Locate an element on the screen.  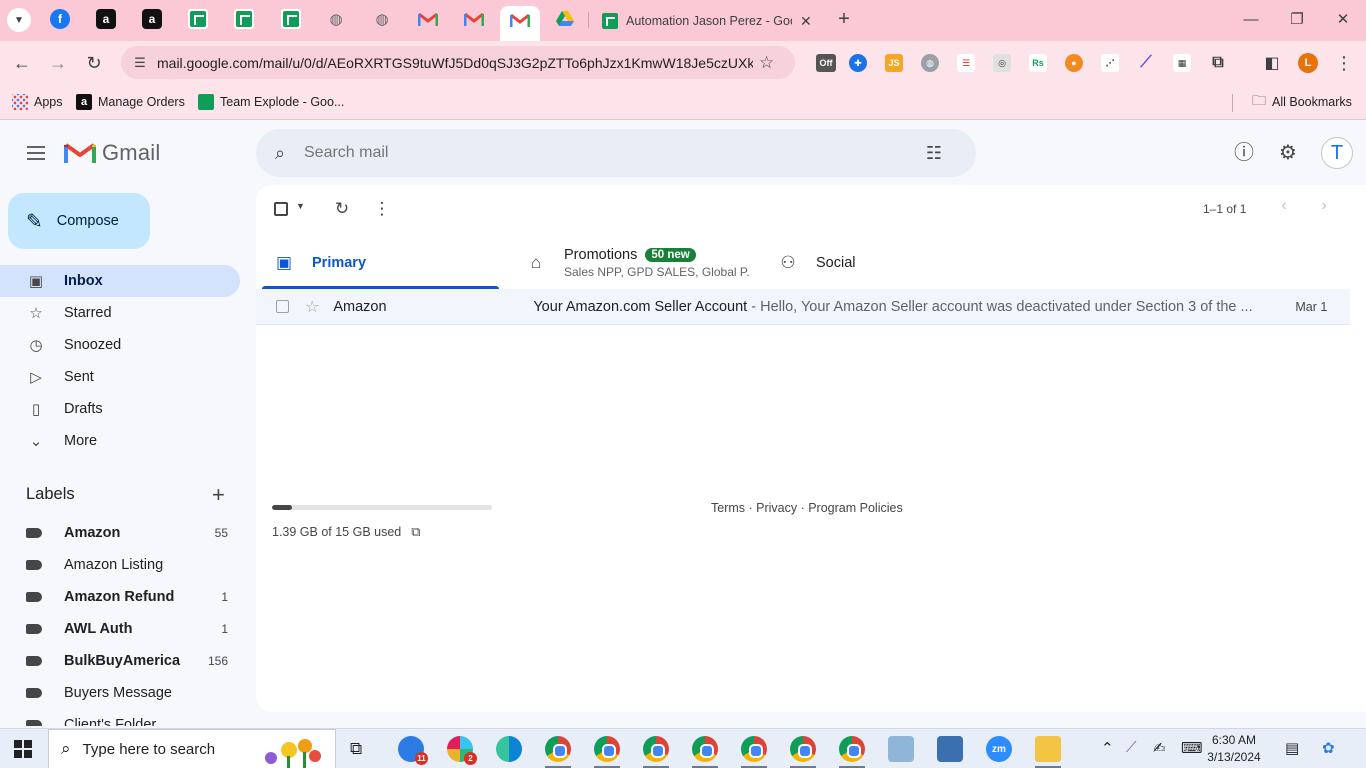
label-clients-folder: Client's Folder is located at coordinates (120, 717).